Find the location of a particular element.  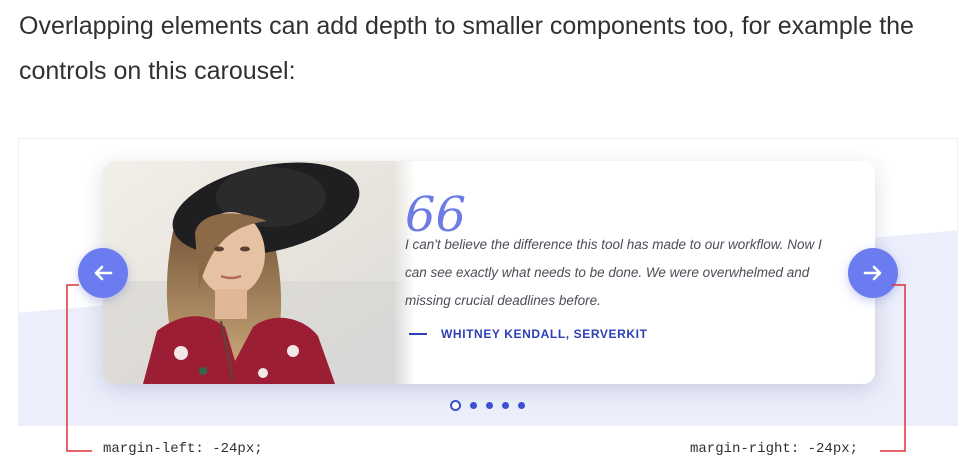

author-name: WHITNEY KENDALL, SERVERKIT is located at coordinates (544, 334).